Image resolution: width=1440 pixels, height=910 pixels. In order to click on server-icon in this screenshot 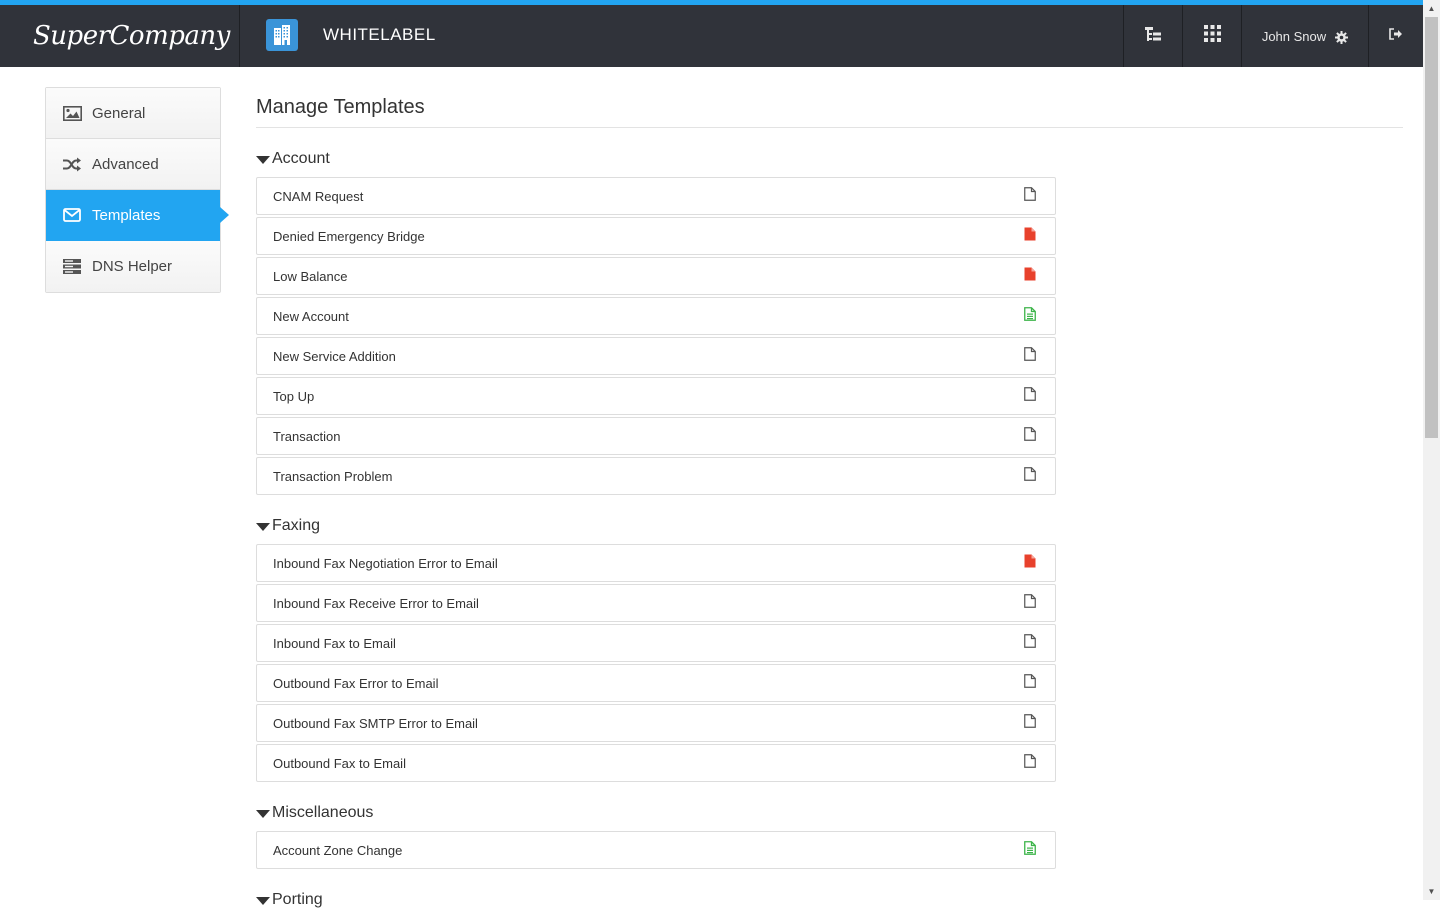, I will do `click(73, 266)`.